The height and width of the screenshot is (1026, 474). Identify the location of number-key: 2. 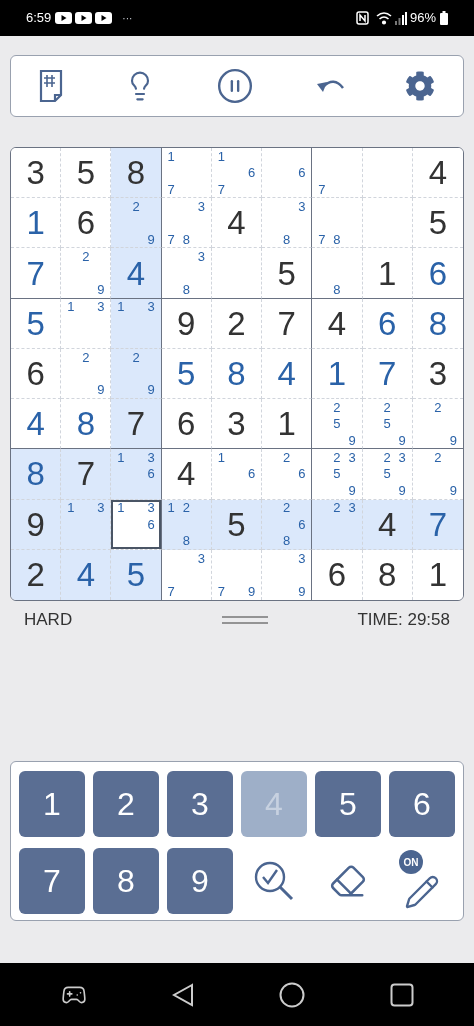
(126, 804).